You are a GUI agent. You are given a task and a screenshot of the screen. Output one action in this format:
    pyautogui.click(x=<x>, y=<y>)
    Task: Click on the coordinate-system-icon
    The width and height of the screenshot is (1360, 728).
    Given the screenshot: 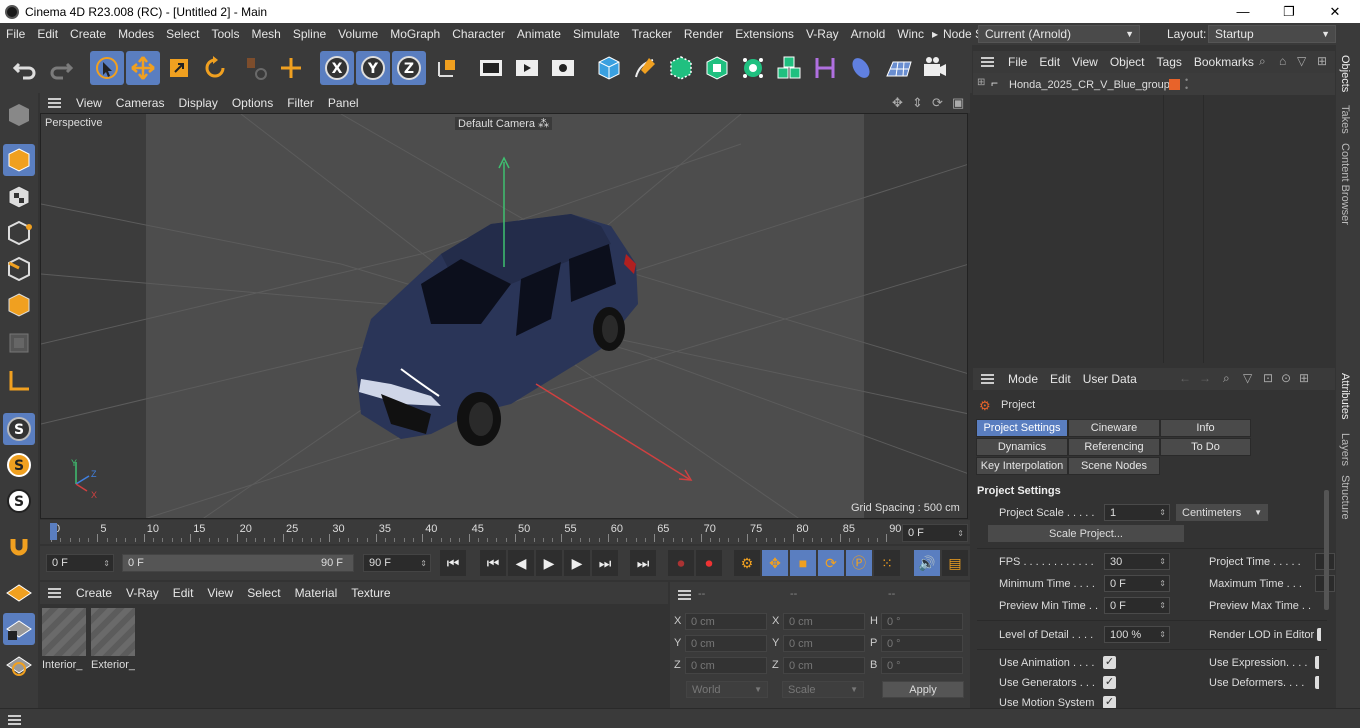 What is the action you would take?
    pyautogui.click(x=447, y=68)
    